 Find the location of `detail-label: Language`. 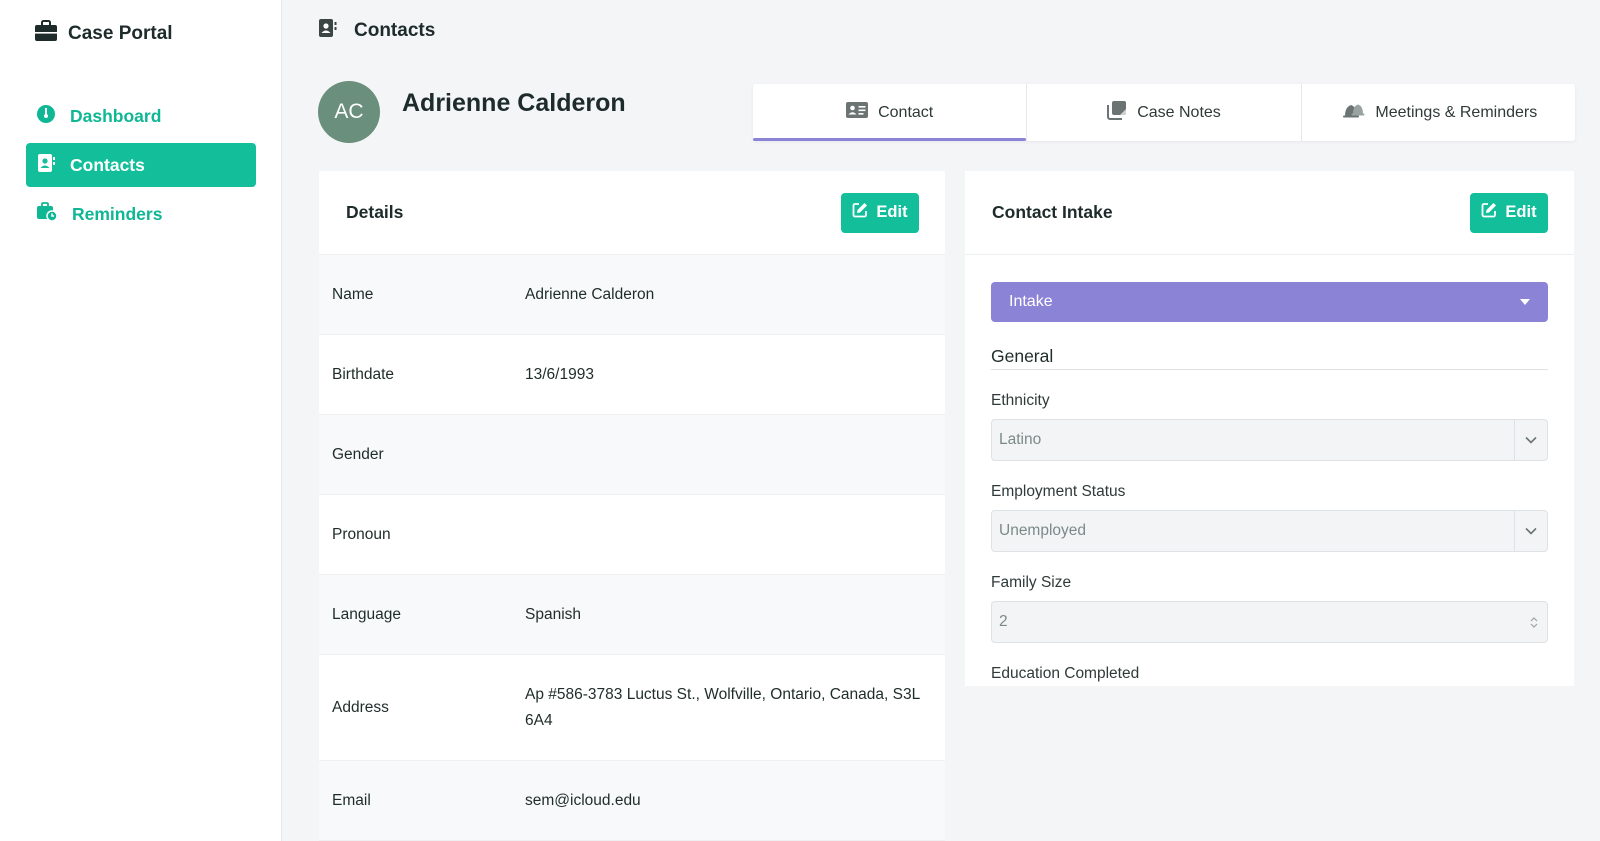

detail-label: Language is located at coordinates (366, 614).